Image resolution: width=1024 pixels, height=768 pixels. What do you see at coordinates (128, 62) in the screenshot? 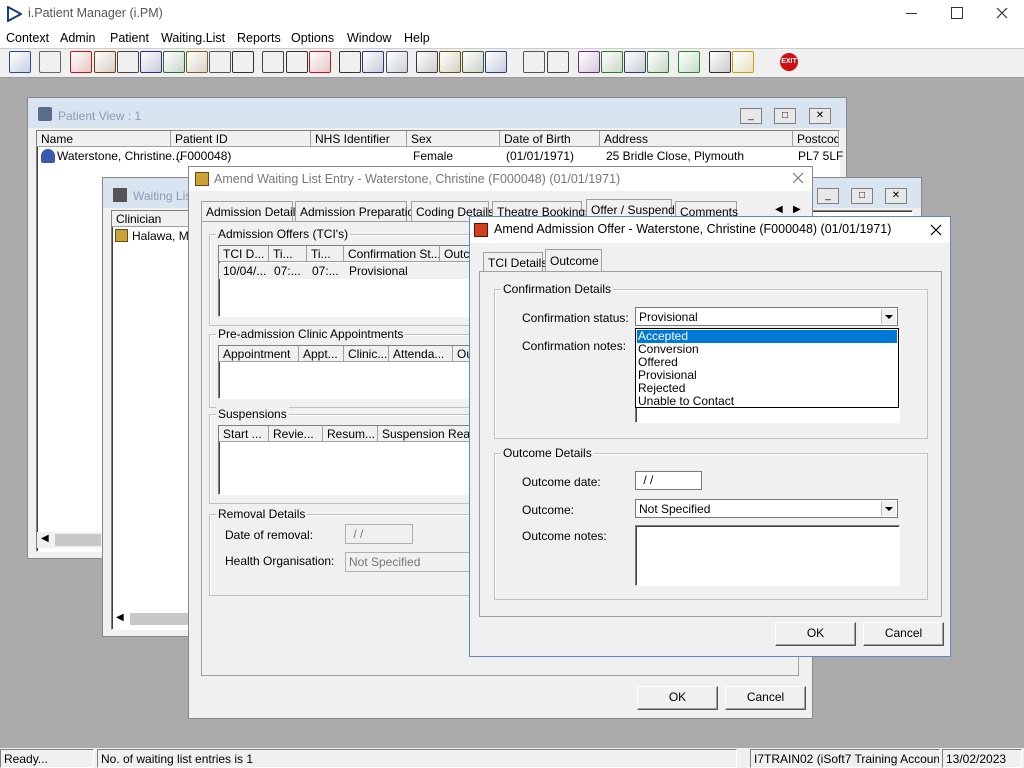
I see `list-icon` at bounding box center [128, 62].